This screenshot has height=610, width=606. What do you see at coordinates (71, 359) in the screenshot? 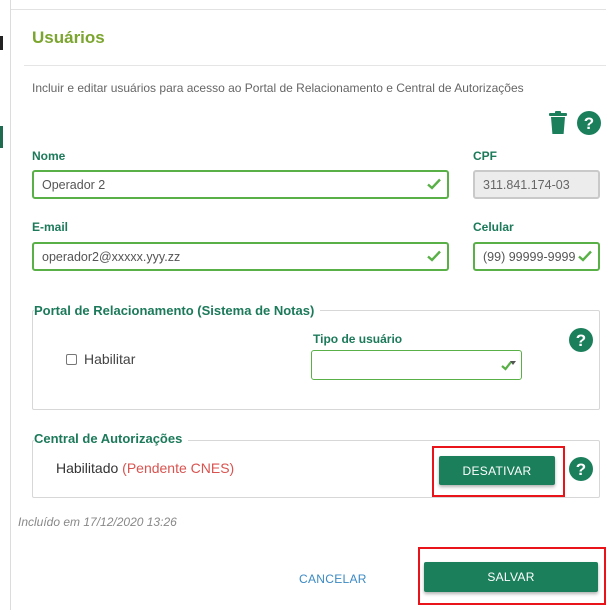
I see `enable-portal-checkbox` at bounding box center [71, 359].